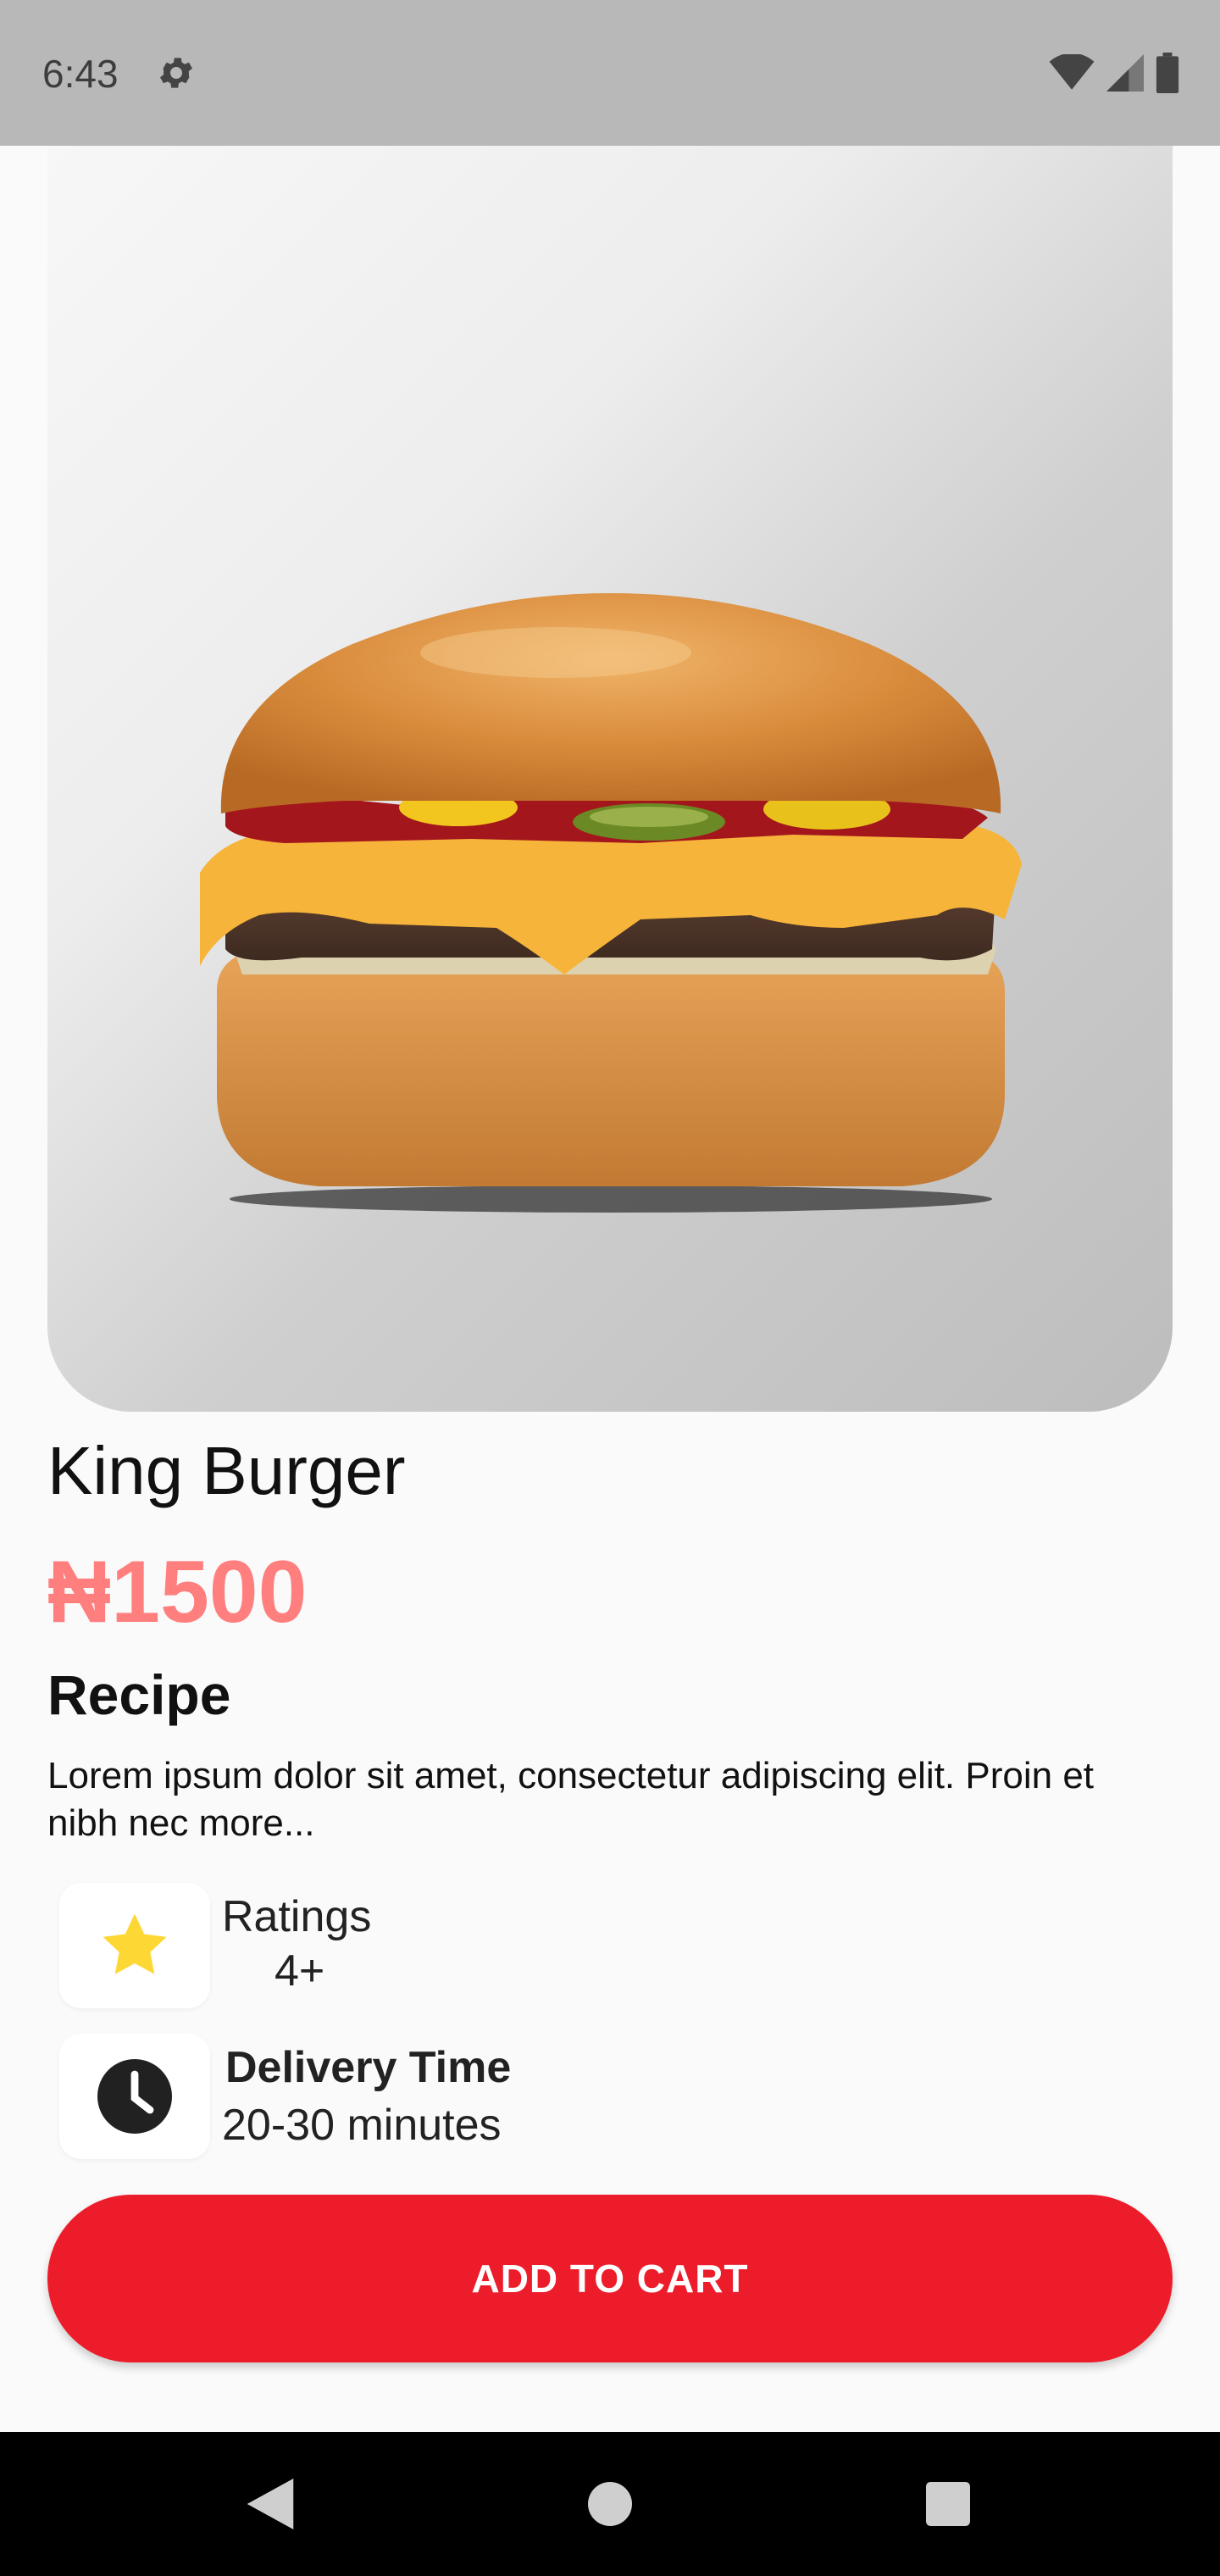 The width and height of the screenshot is (1220, 2576). I want to click on ratings-value: 4+, so click(299, 1971).